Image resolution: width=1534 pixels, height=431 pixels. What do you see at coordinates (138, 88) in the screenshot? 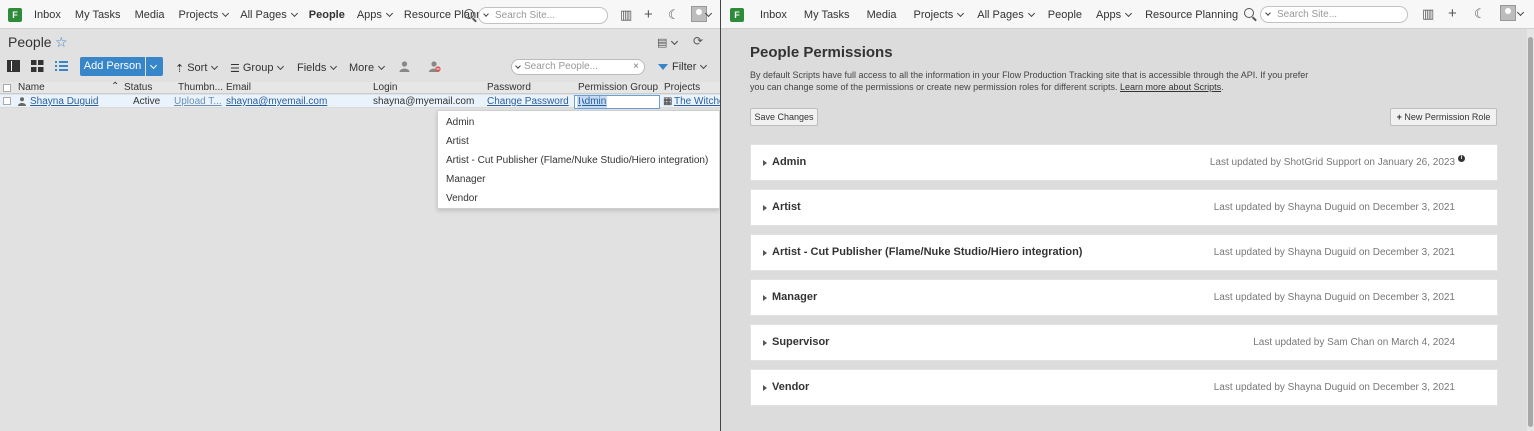
I see `column-status: Status` at bounding box center [138, 88].